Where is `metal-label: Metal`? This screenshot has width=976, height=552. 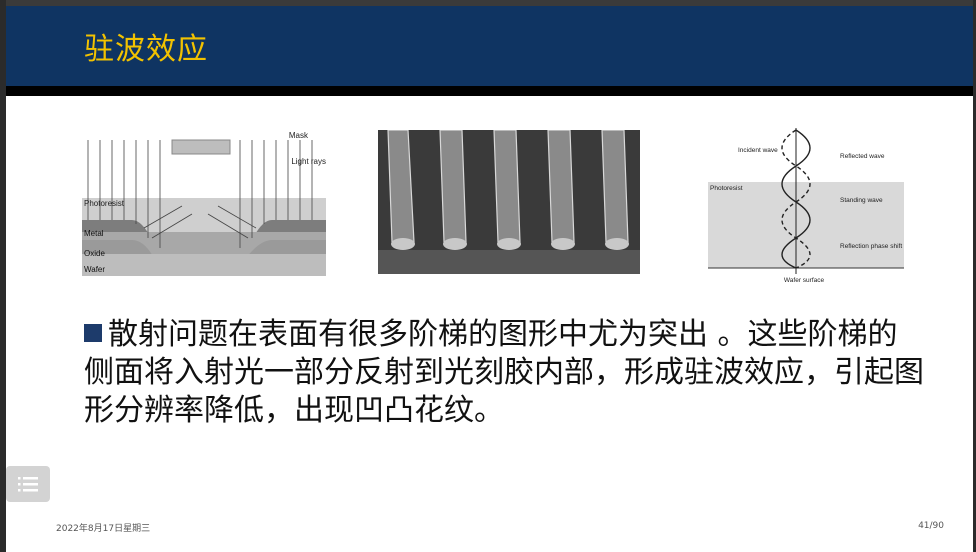 metal-label: Metal is located at coordinates (94, 233).